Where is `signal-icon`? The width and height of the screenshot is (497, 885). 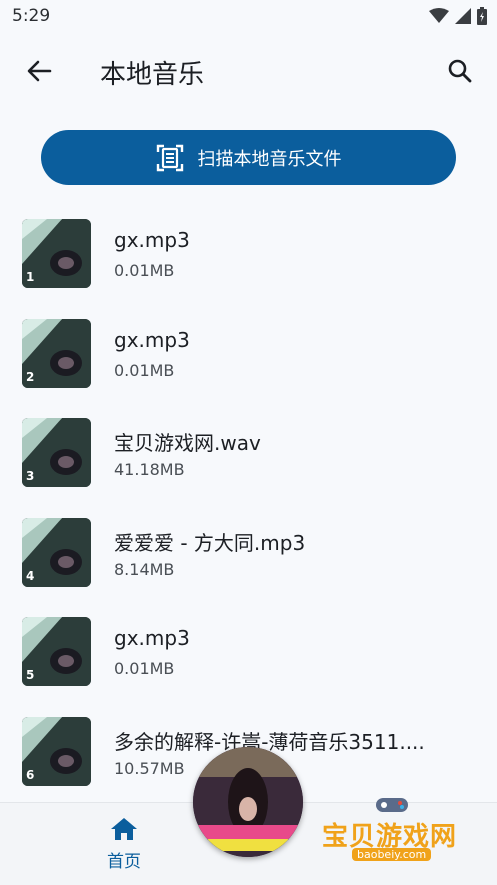 signal-icon is located at coordinates (463, 16).